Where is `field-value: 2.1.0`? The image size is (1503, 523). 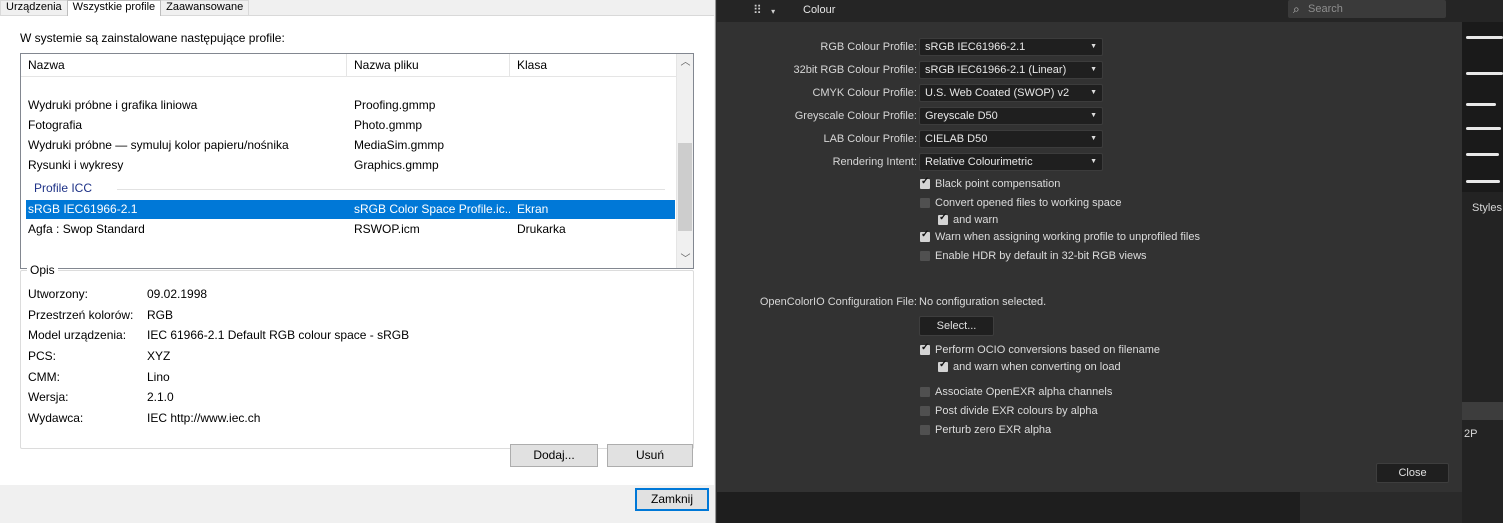
field-value: 2.1.0 is located at coordinates (160, 397).